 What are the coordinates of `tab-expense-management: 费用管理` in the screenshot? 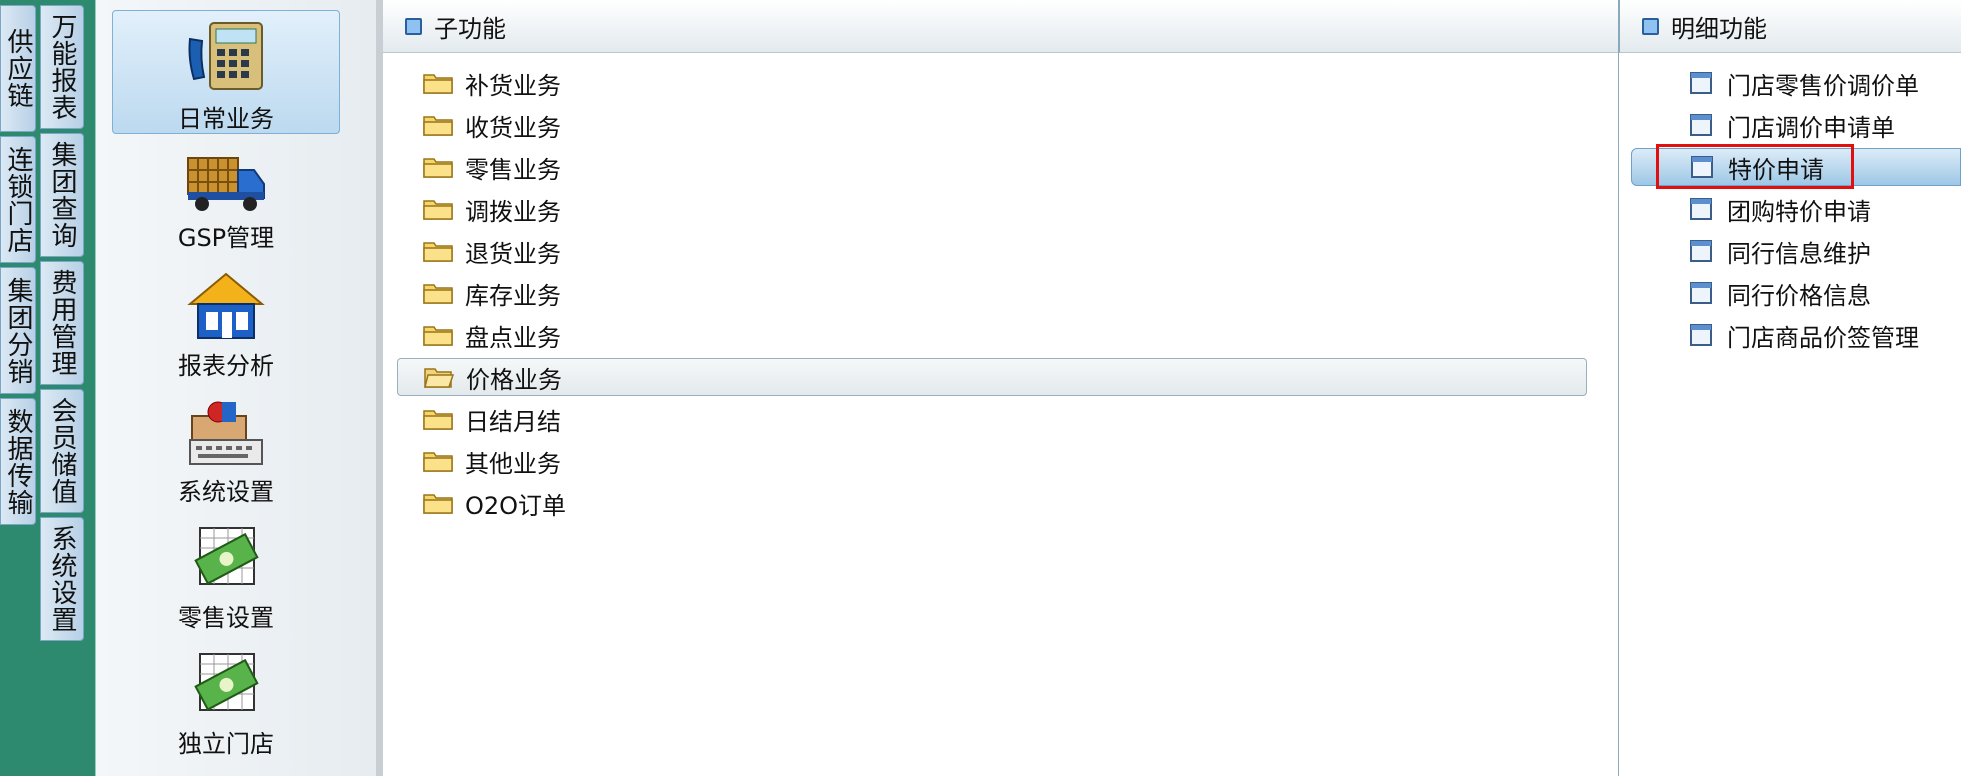 It's located at (62, 323).